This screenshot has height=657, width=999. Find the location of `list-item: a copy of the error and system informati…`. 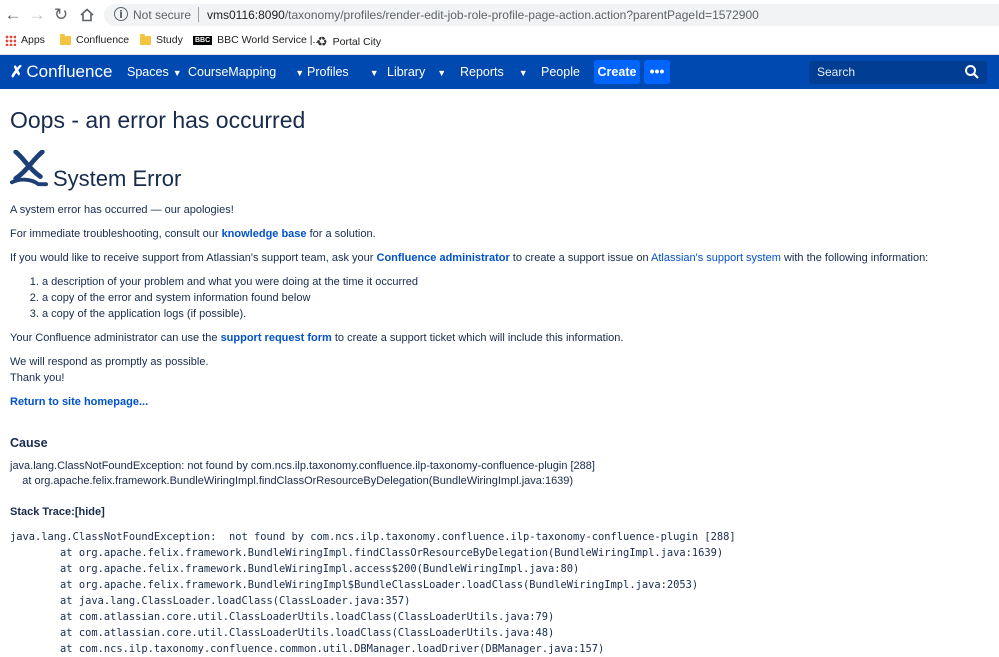

list-item: a copy of the error and system informati… is located at coordinates (230, 298).